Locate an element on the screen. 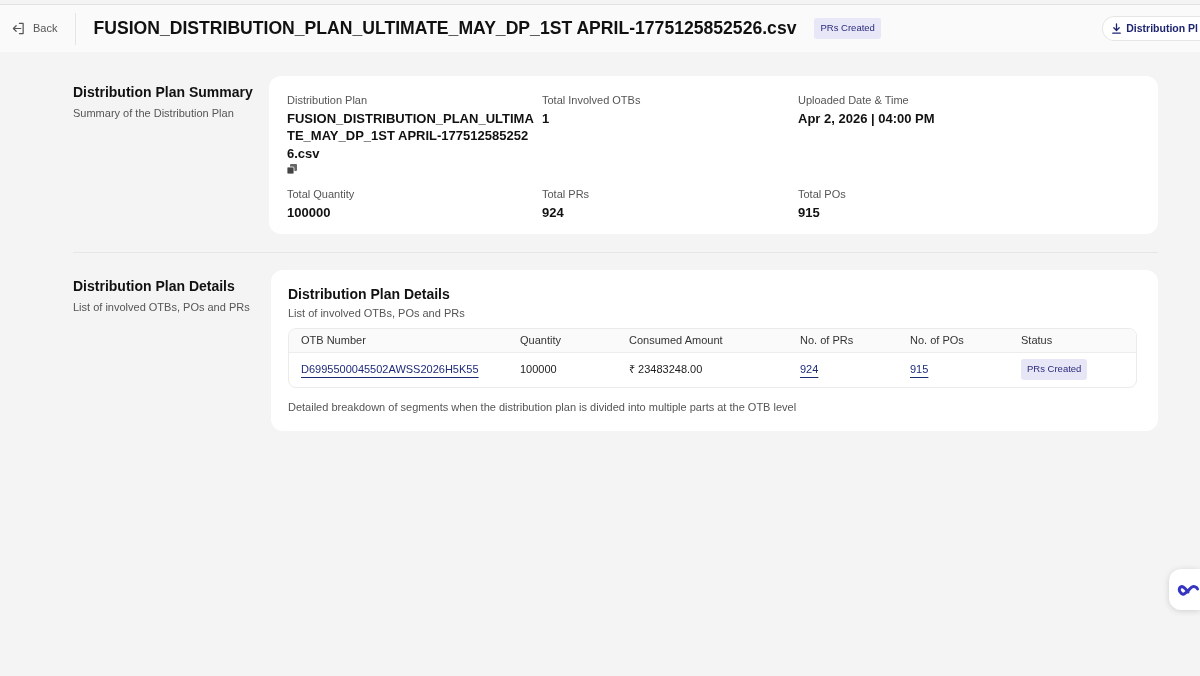 The image size is (1200, 676). download-button: Distribution Pl is located at coordinates (1151, 28).